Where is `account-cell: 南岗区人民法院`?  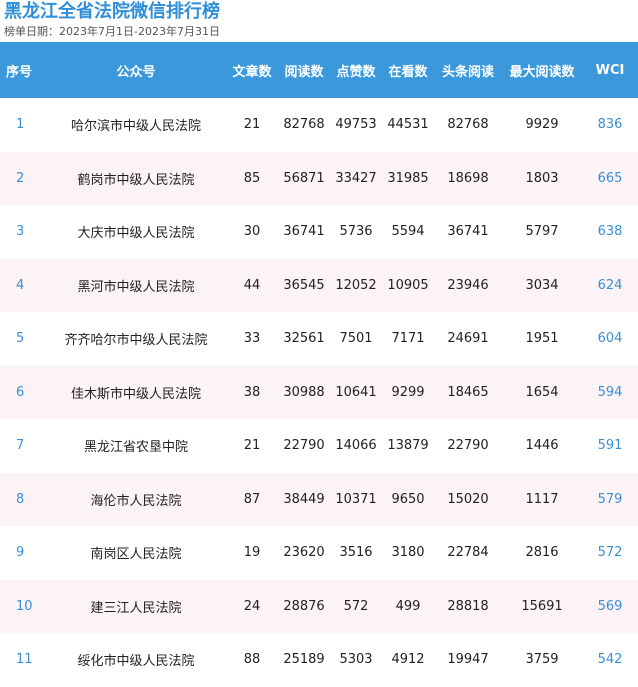
account-cell: 南岗区人民法院 is located at coordinates (136, 555).